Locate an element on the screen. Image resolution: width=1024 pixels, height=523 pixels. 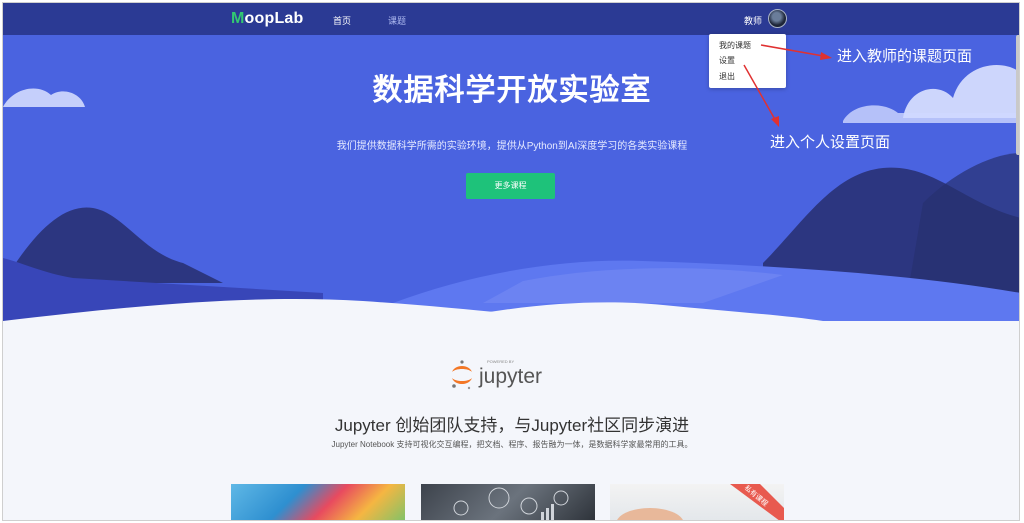
health-icons-graphic is located at coordinates (511, 503).